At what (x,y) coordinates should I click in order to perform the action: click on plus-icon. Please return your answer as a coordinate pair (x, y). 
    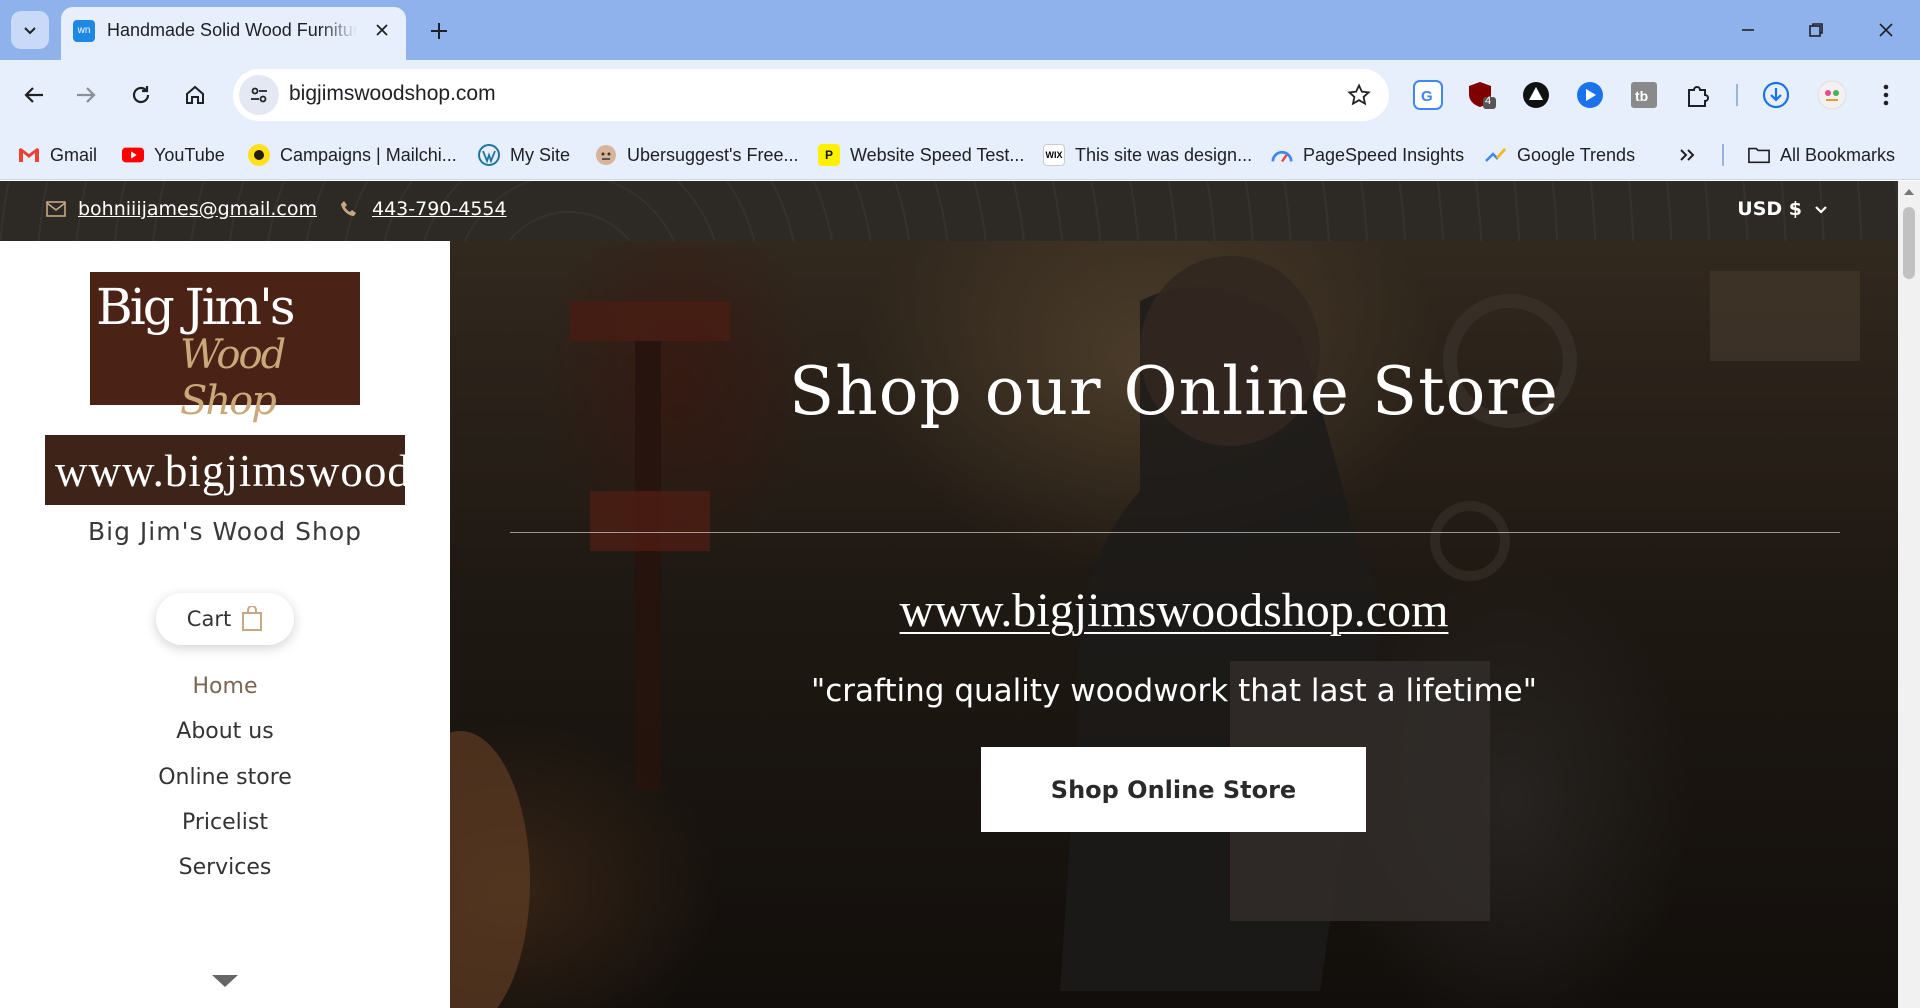
    Looking at the image, I should click on (439, 31).